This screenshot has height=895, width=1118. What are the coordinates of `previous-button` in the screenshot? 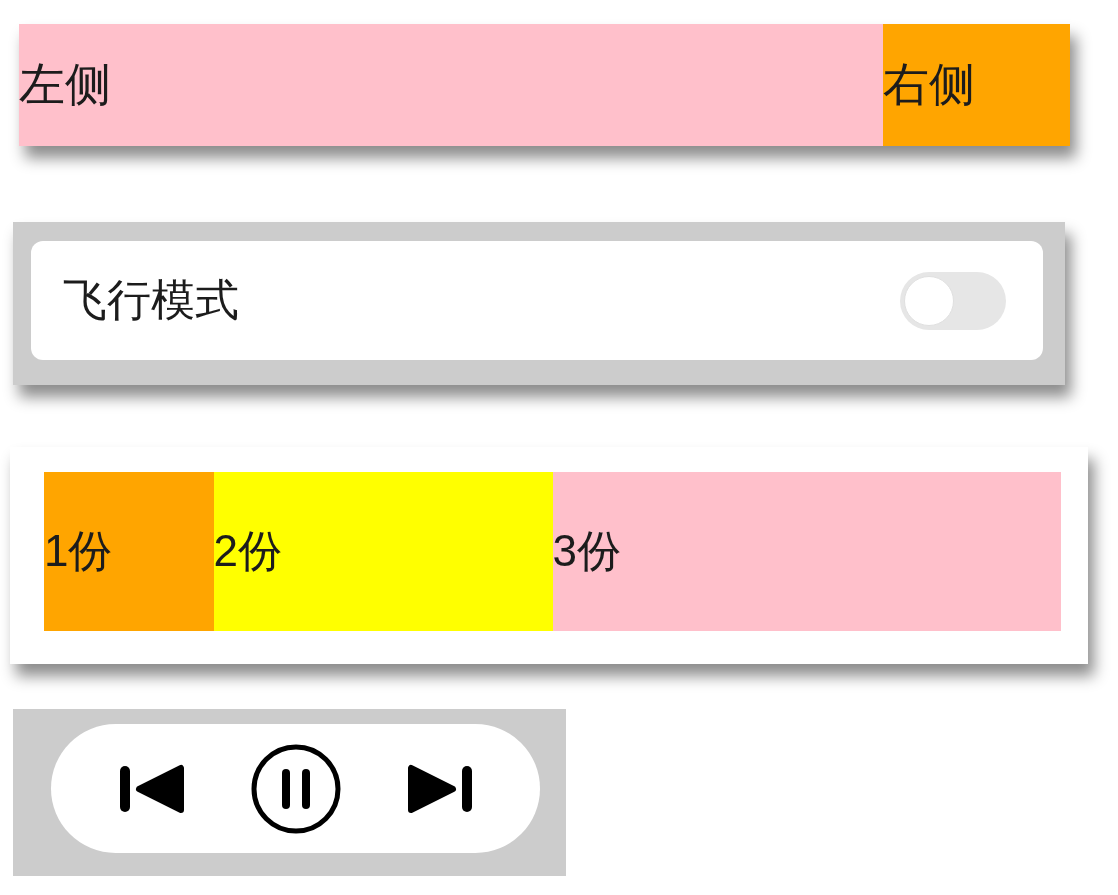 It's located at (151, 788).